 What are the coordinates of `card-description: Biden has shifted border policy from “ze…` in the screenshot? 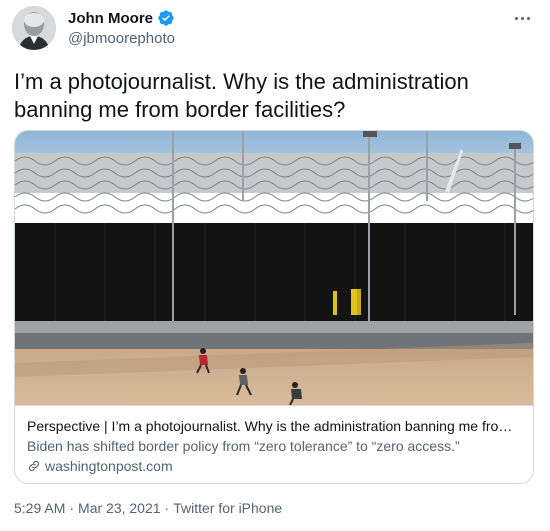 It's located at (243, 446).